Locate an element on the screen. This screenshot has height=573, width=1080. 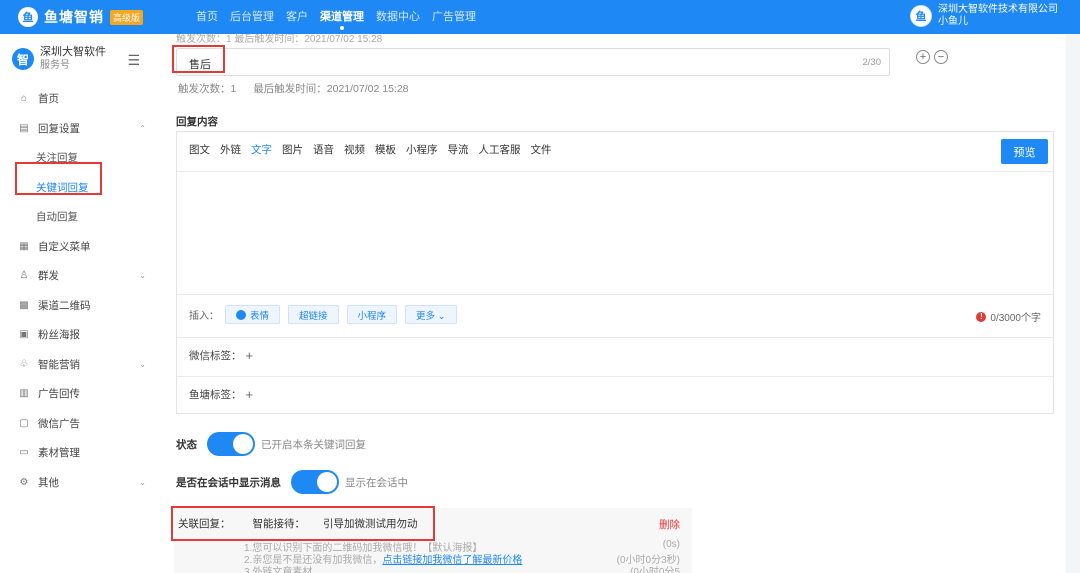
sidebar-item-label: 渠道二维码 is located at coordinates (64, 305).